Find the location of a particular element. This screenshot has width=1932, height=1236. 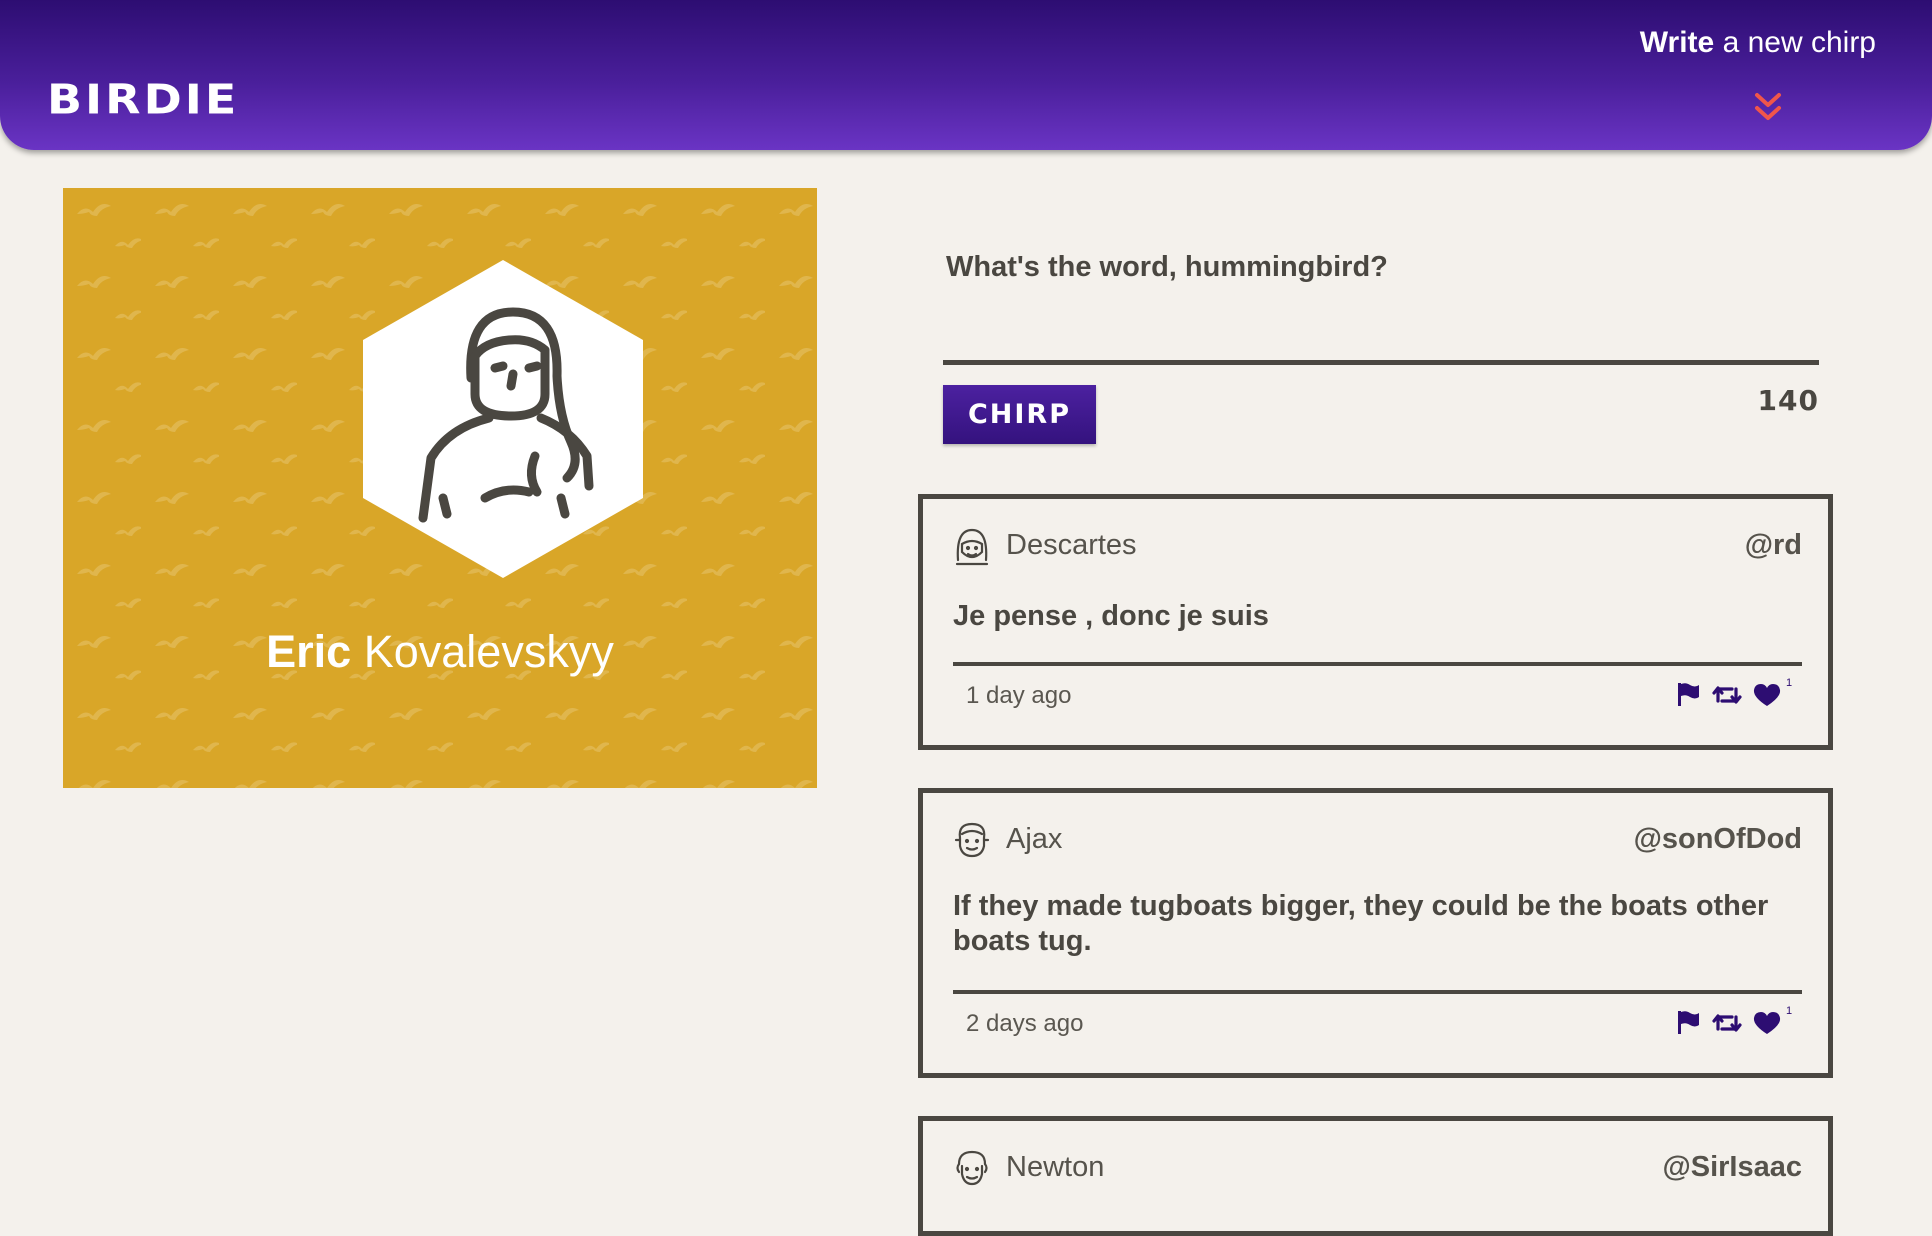

chirp-card: Newton @SirIsaac is located at coordinates (1375, 1176).